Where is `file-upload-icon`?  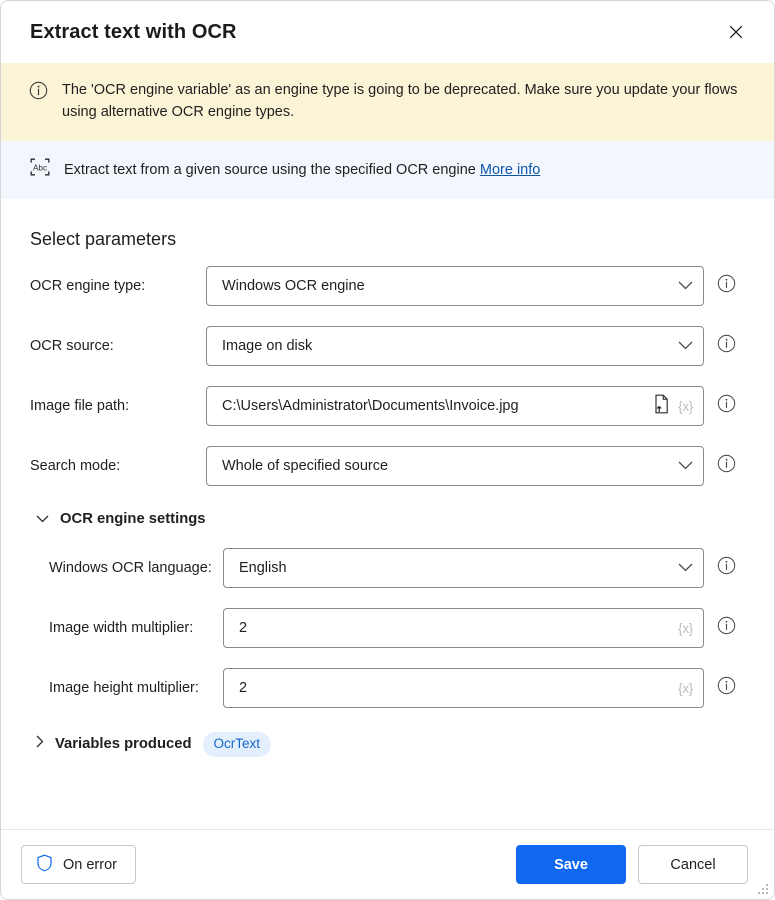 file-upload-icon is located at coordinates (661, 406).